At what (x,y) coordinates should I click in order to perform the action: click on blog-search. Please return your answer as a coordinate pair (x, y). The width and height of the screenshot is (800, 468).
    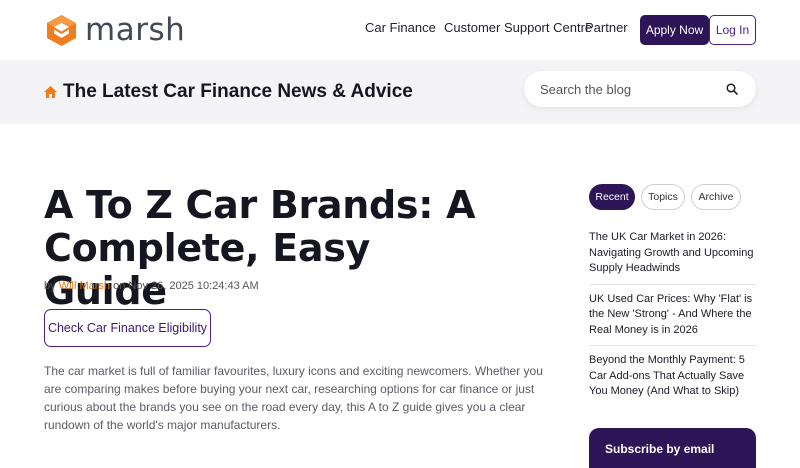
    Looking at the image, I should click on (640, 89).